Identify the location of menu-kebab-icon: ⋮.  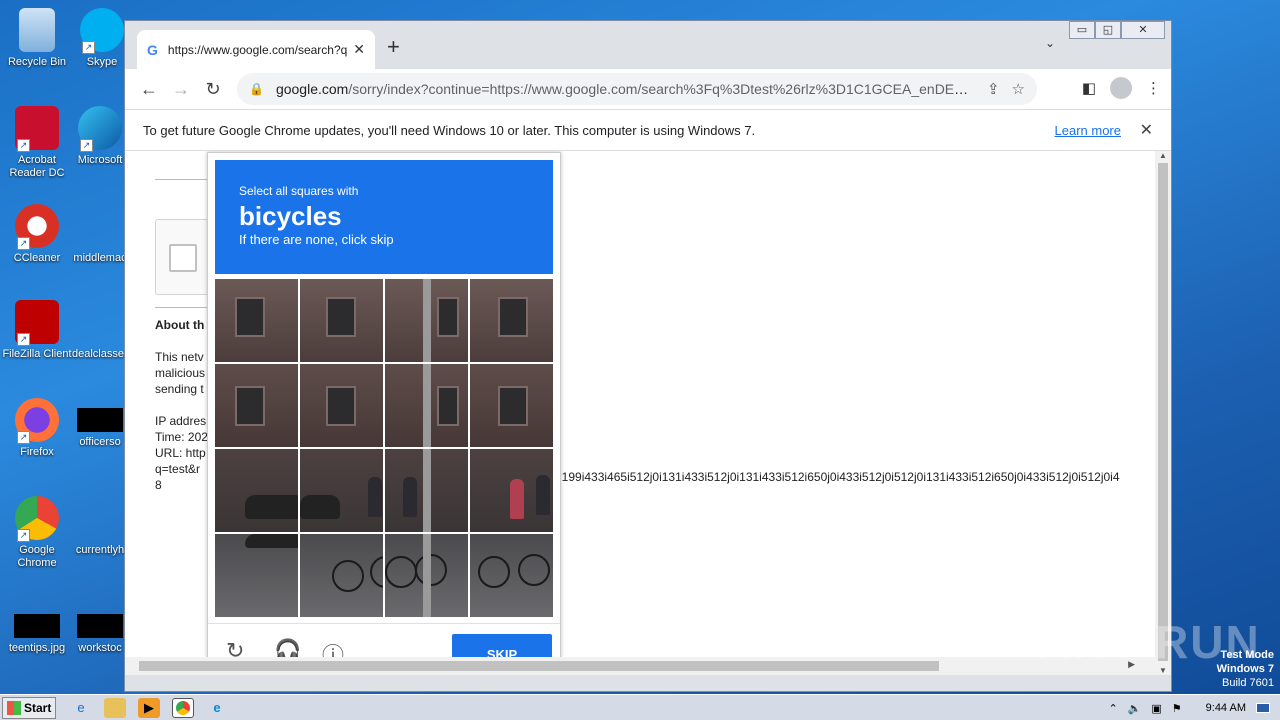
(1153, 88).